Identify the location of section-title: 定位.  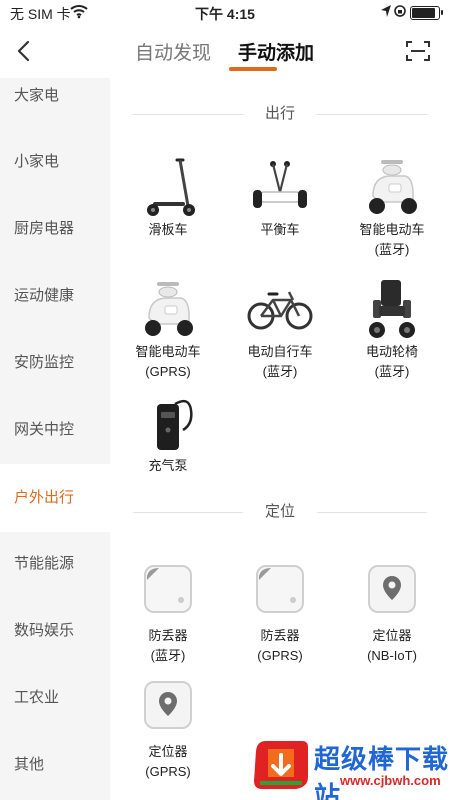
(279, 511).